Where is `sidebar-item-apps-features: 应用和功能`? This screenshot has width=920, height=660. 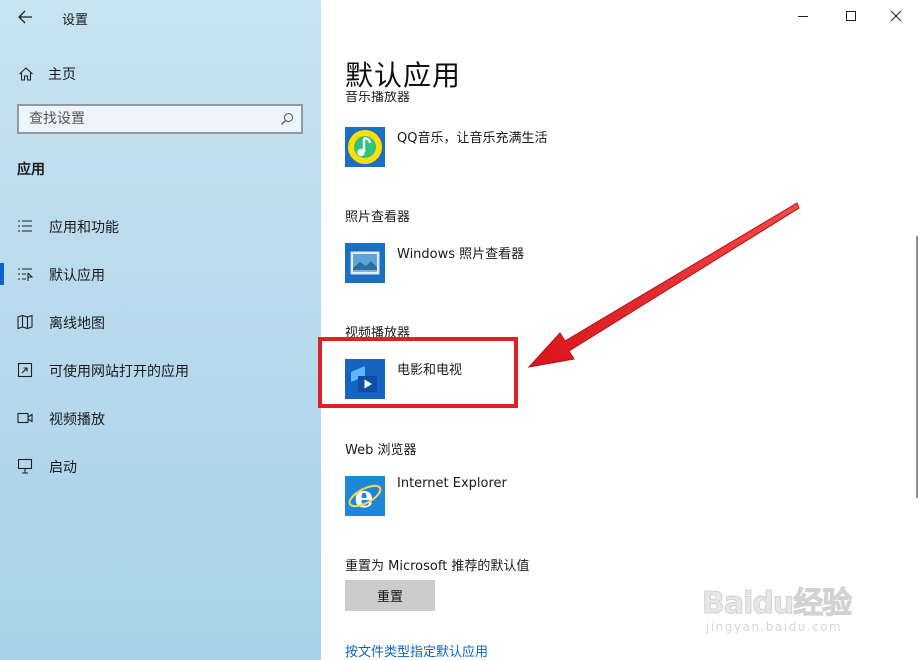 sidebar-item-apps-features: 应用和功能 is located at coordinates (160, 226).